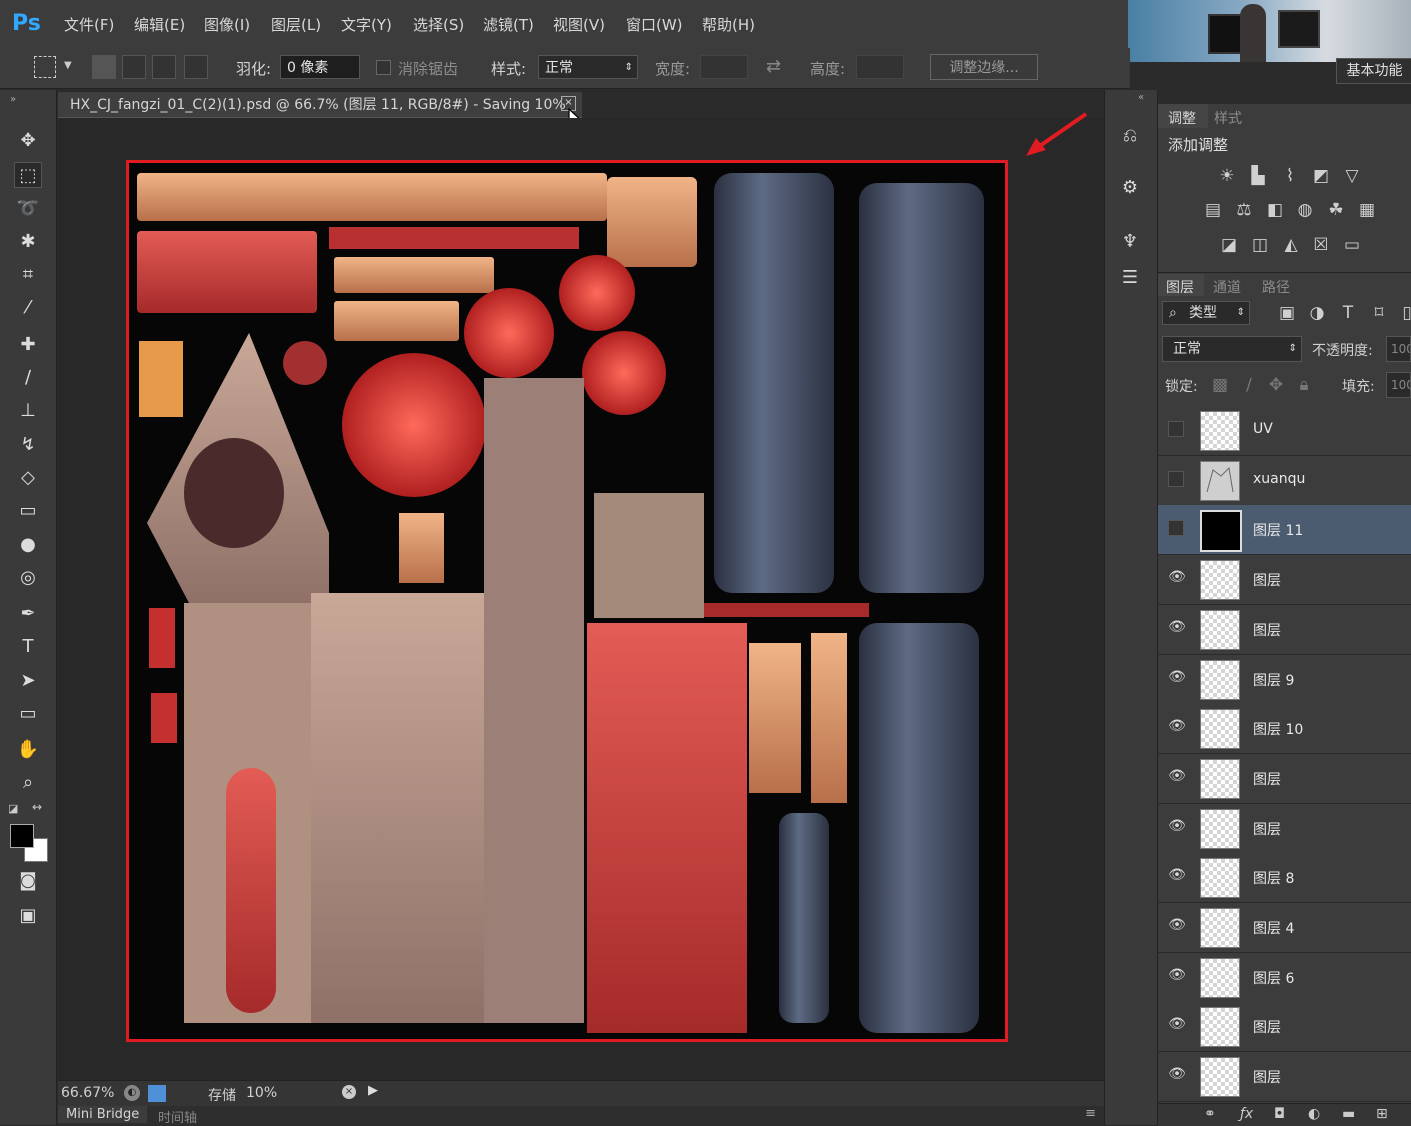 Image resolution: width=1411 pixels, height=1126 pixels. What do you see at coordinates (1398, 385) in the screenshot?
I see `fill-input: 100` at bounding box center [1398, 385].